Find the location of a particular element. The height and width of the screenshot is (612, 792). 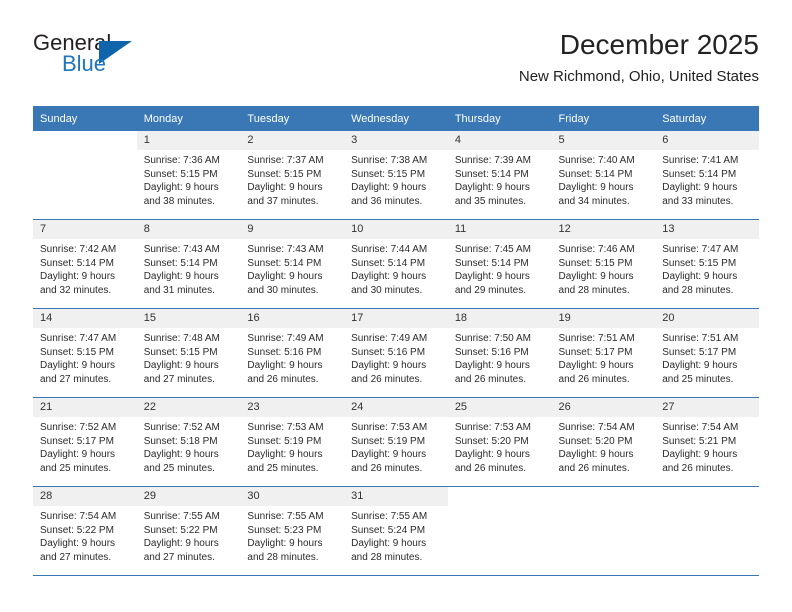

sunrise-text: Sunrise: 7:53 AM is located at coordinates (389, 427).